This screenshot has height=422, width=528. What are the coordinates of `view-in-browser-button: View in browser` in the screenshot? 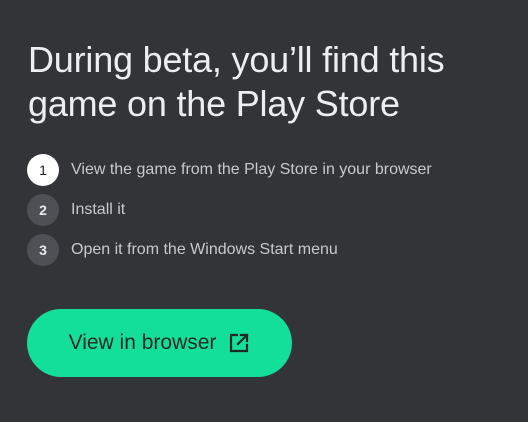 It's located at (159, 343).